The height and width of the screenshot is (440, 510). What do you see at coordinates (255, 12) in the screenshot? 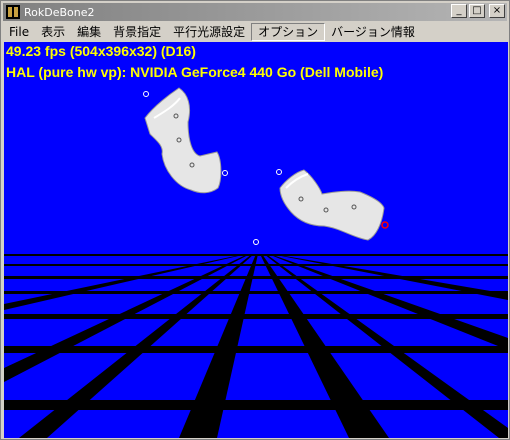
I see `title-bar: RokDeBone2 _ □ ×` at bounding box center [255, 12].